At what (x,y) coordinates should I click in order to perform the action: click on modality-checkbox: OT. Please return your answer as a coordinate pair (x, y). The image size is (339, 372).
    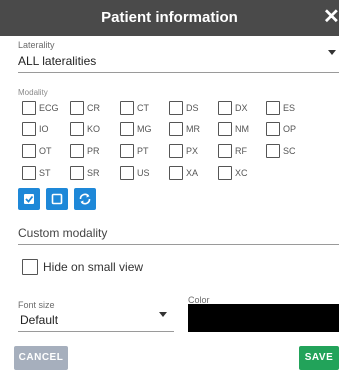
    Looking at the image, I should click on (44, 151).